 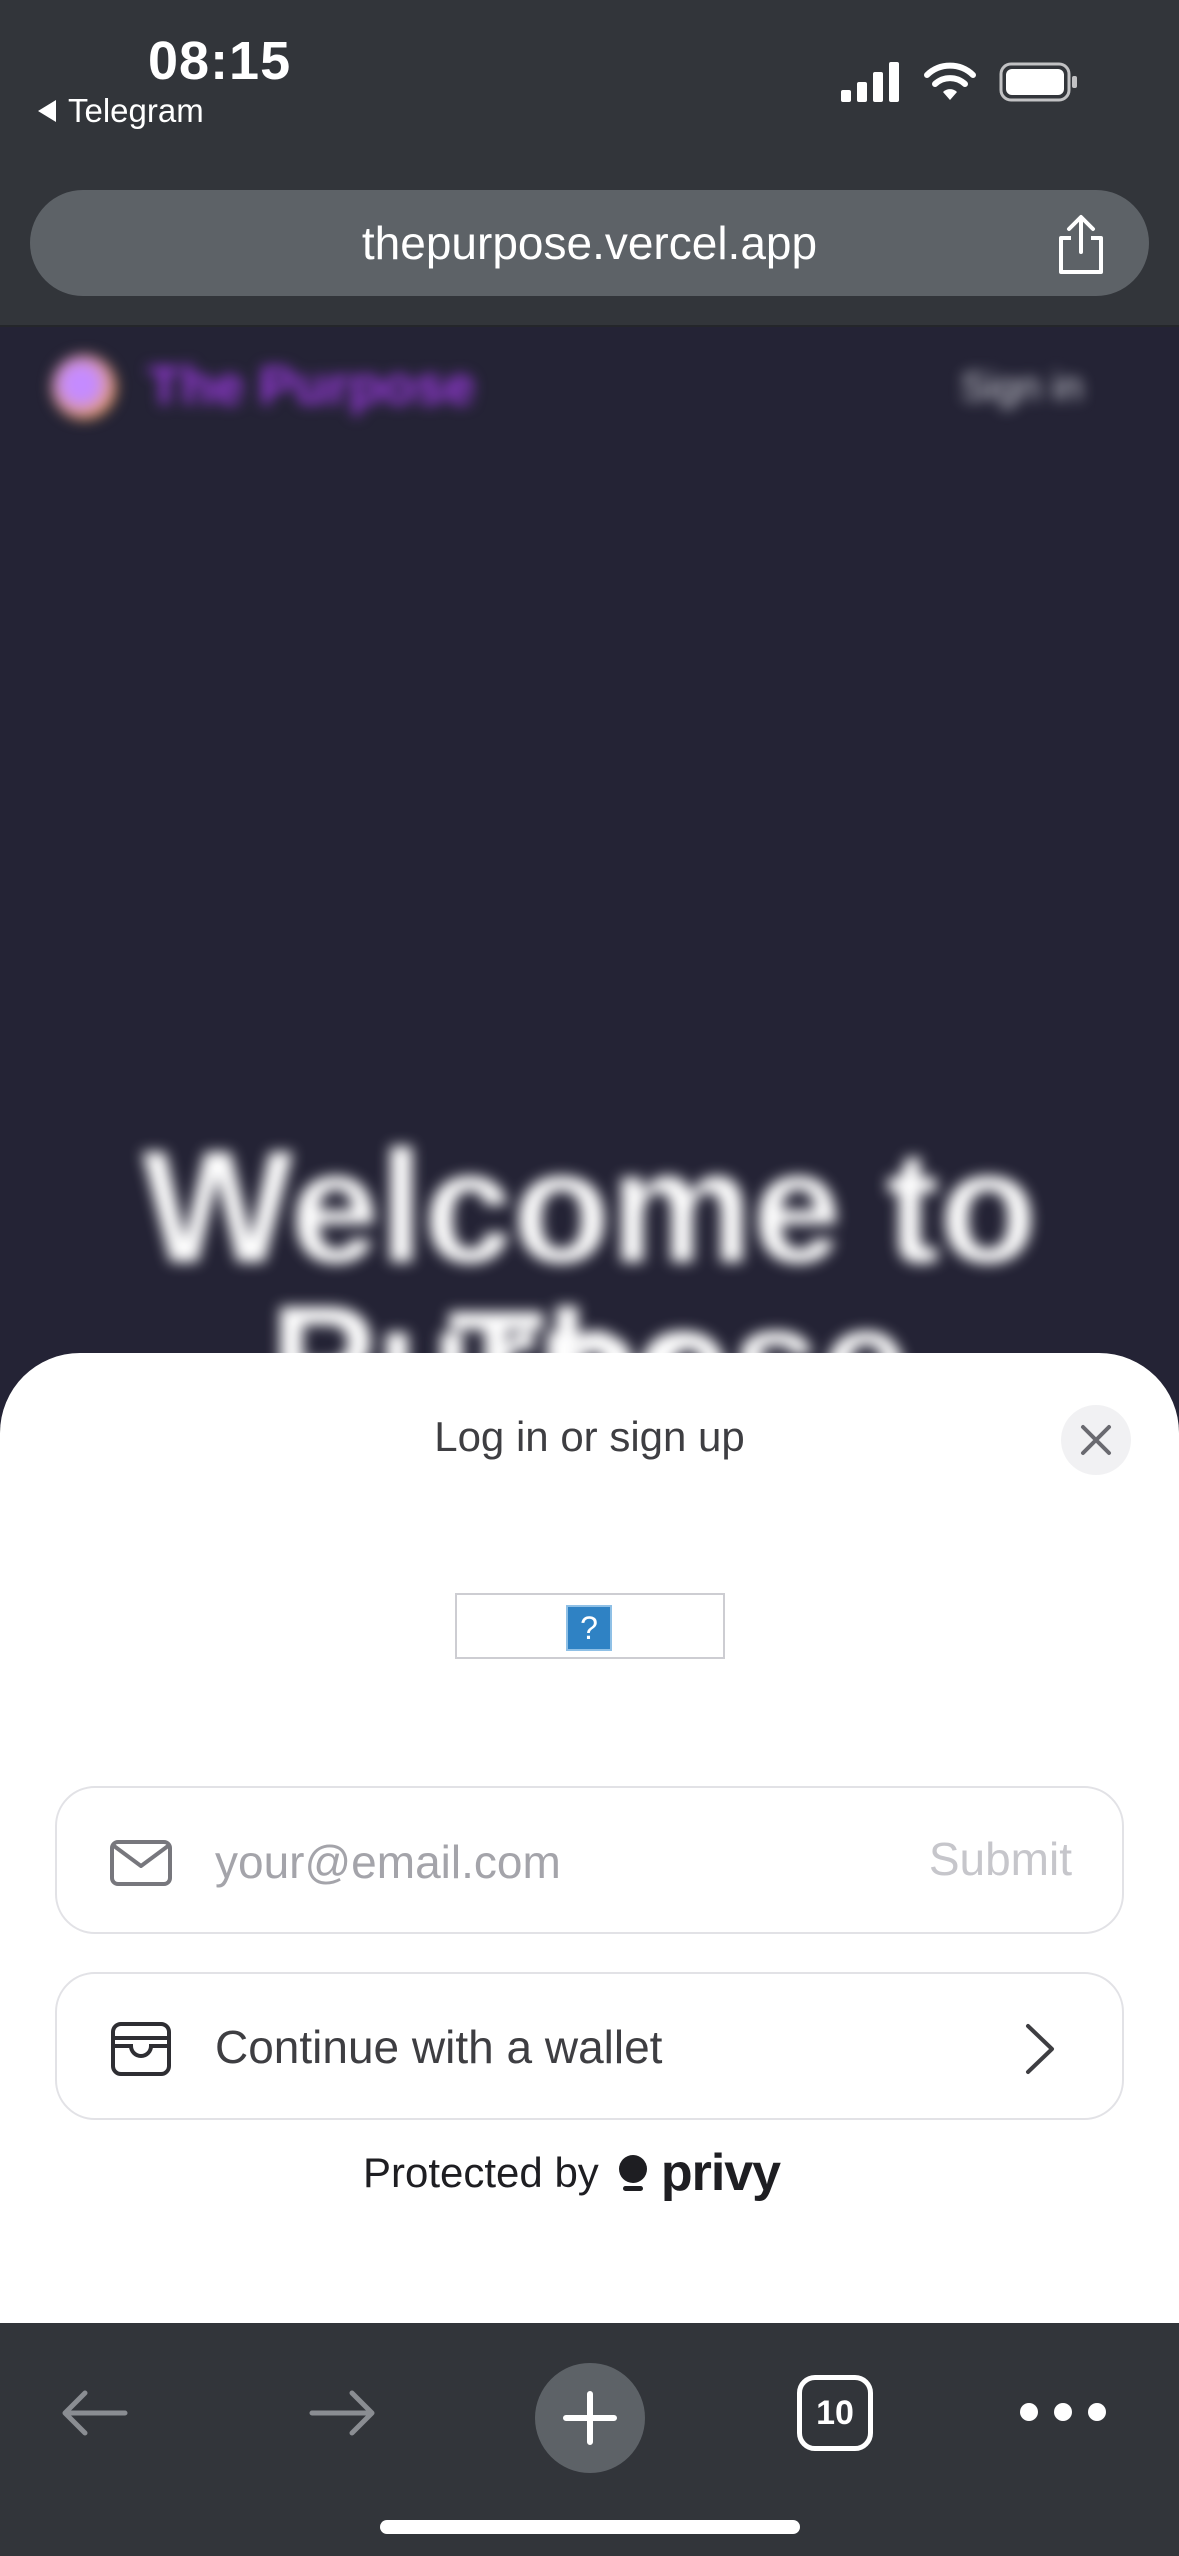 I want to click on submit-button: Submit, so click(x=1000, y=1859).